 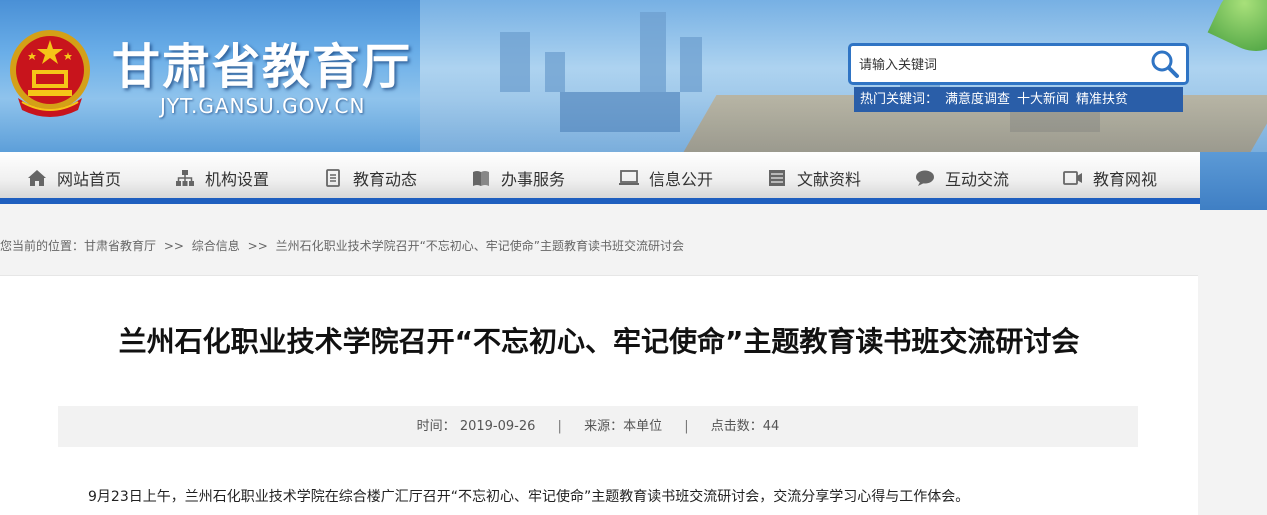 What do you see at coordinates (436, 426) in the screenshot?
I see `publish-time-label: 时间：` at bounding box center [436, 426].